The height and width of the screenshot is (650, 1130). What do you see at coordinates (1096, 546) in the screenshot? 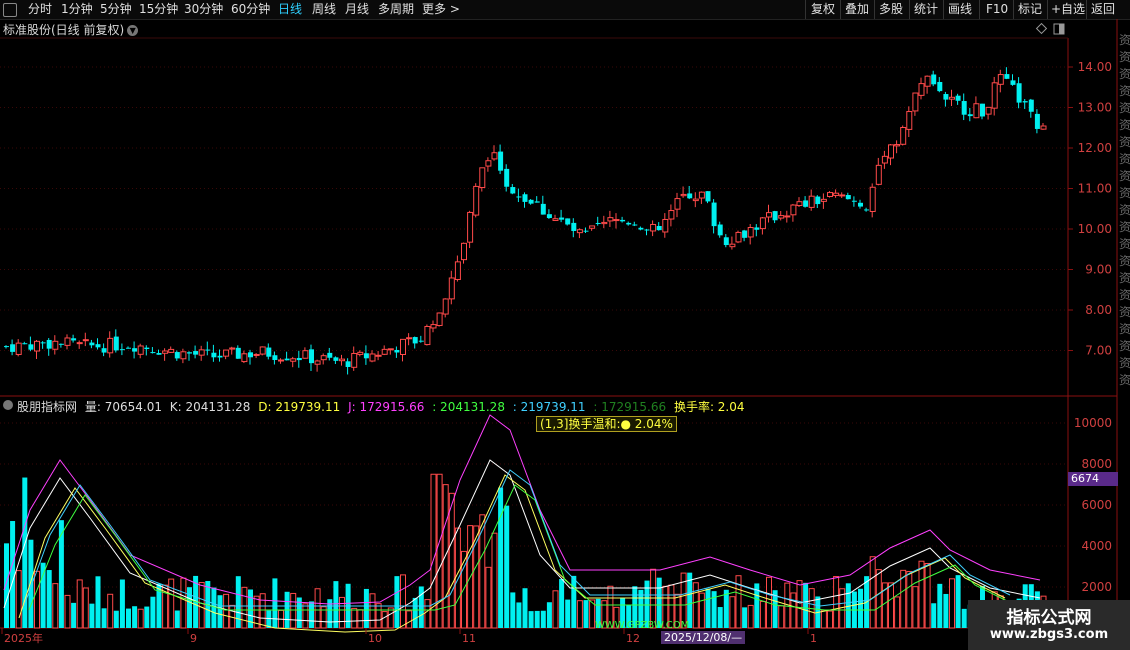
I see `volume-tick-label: 4000` at bounding box center [1096, 546].